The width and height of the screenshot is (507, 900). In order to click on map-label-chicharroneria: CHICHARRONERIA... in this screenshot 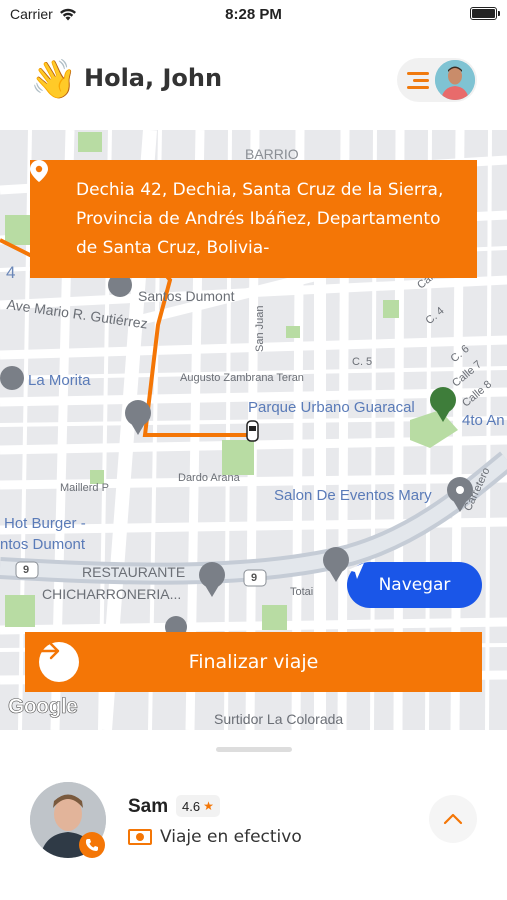, I will do `click(112, 594)`.